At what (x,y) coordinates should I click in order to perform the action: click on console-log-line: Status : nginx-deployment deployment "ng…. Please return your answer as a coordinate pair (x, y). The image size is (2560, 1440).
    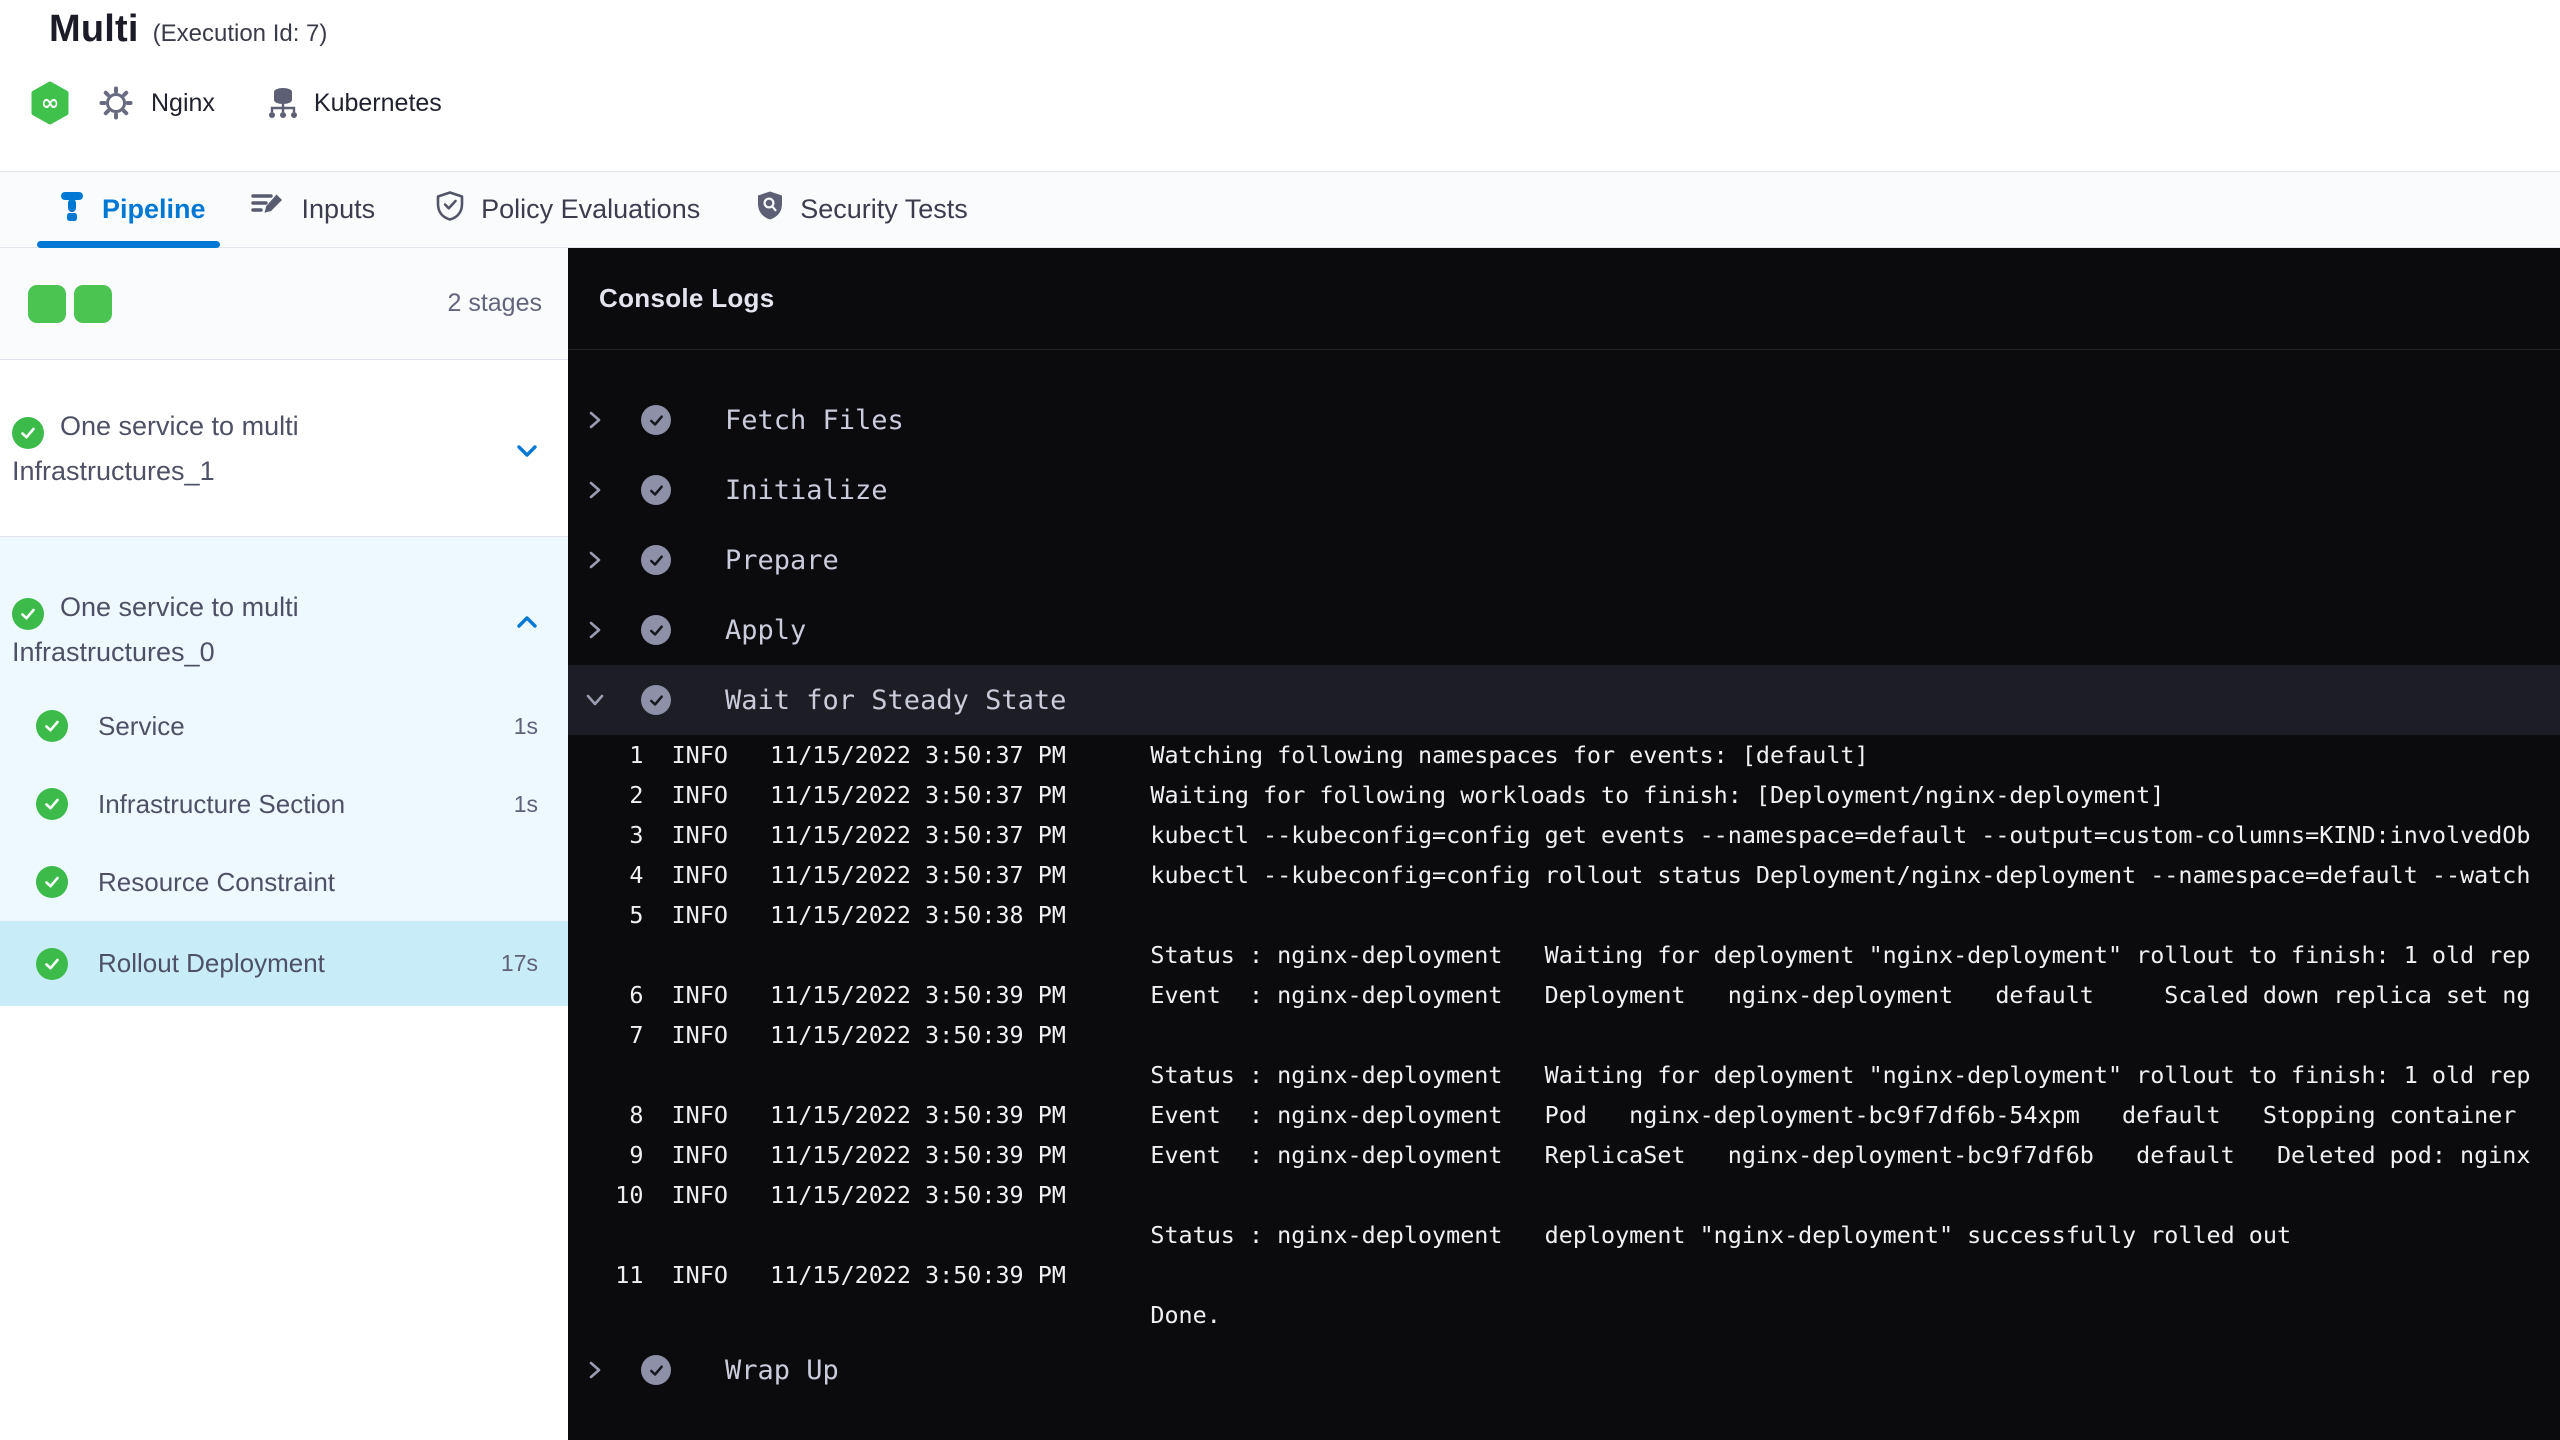
    Looking at the image, I should click on (1432, 1235).